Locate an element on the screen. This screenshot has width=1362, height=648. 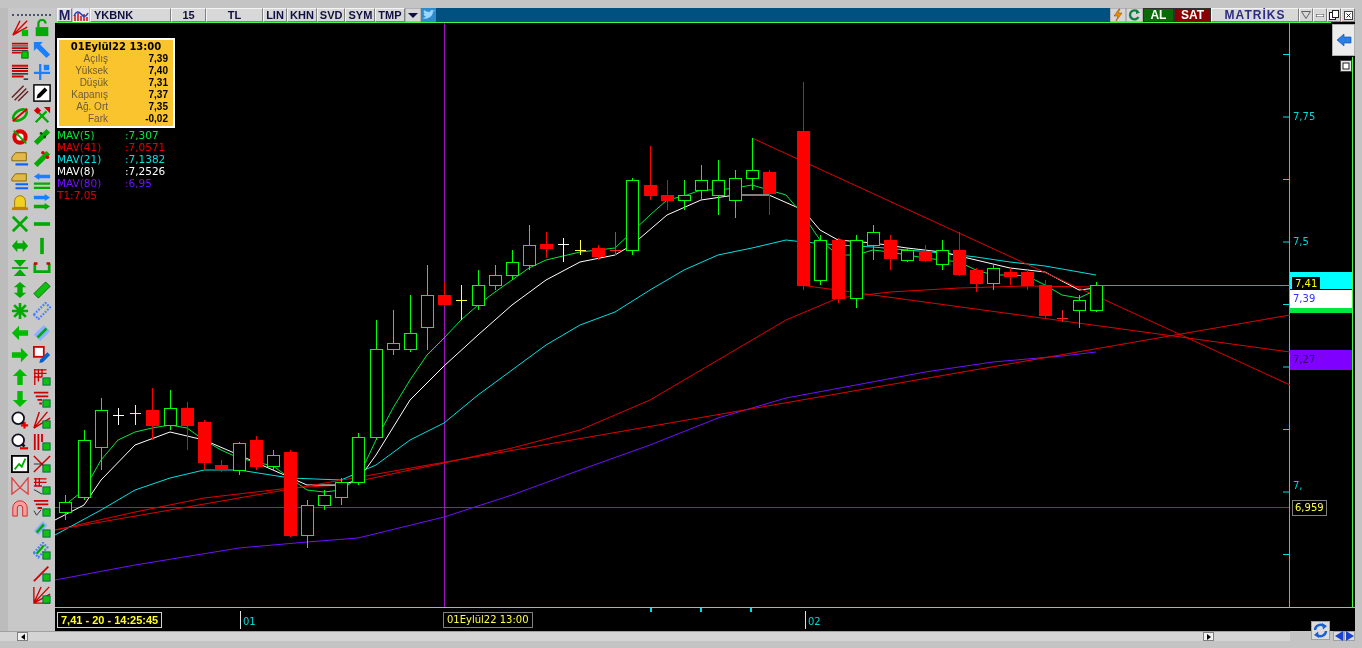
currency-field: TL is located at coordinates (234, 15).